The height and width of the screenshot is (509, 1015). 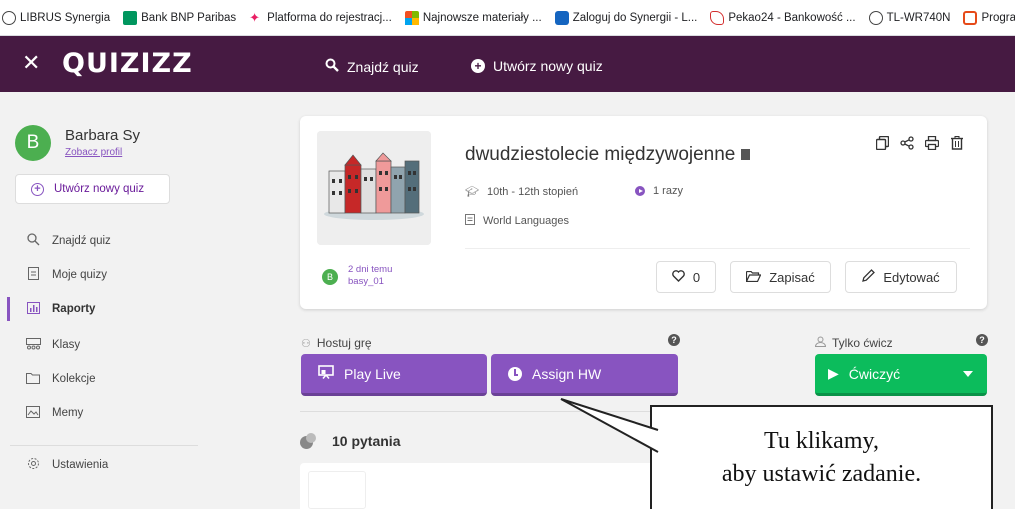 I want to click on card-action-icons, so click(x=919, y=144).